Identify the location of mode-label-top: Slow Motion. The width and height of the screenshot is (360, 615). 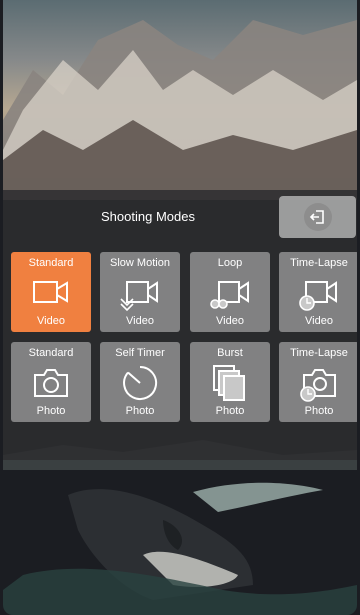
(140, 263).